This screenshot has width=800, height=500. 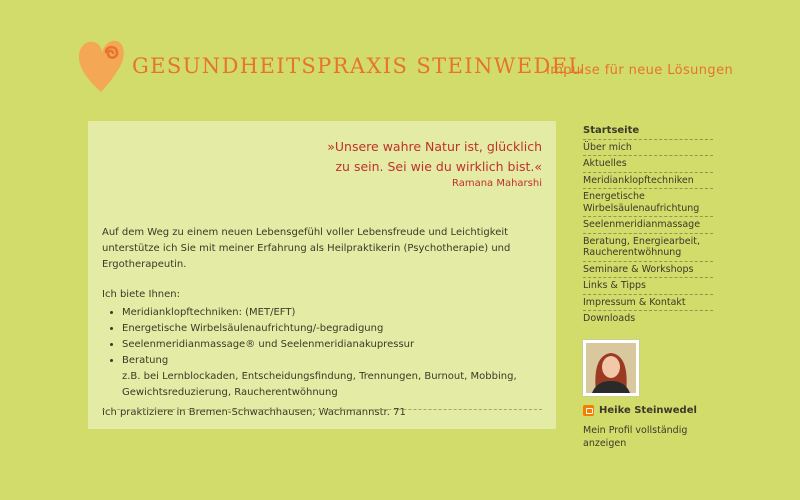 I want to click on quote-line-2: zu sein. Sei wie du wirklich bist.«, so click(x=439, y=166).